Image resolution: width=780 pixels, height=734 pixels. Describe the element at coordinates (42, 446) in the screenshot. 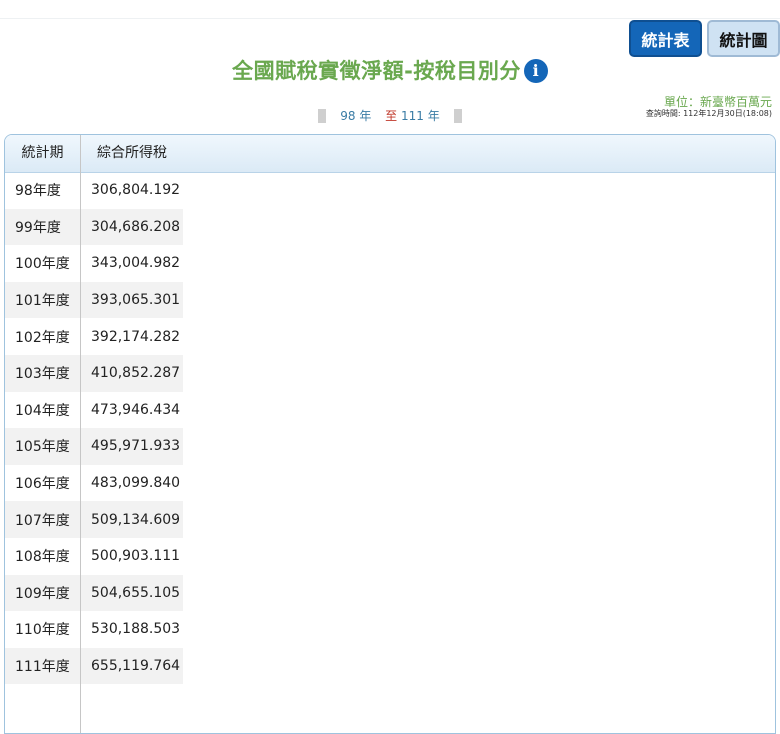

I see `cell-period: 105年度` at that location.